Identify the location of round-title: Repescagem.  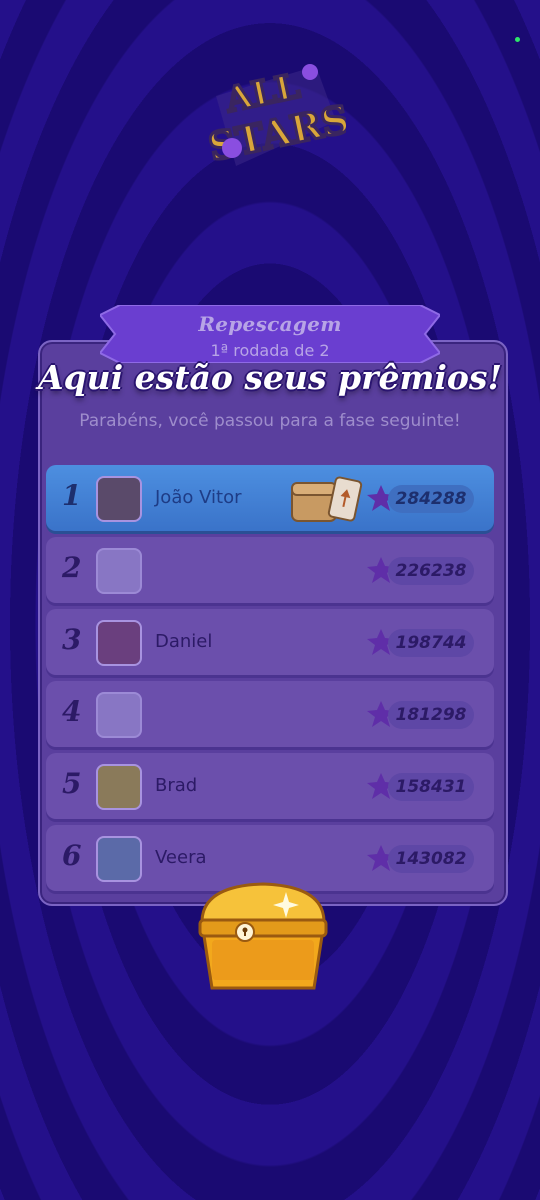
(270, 324).